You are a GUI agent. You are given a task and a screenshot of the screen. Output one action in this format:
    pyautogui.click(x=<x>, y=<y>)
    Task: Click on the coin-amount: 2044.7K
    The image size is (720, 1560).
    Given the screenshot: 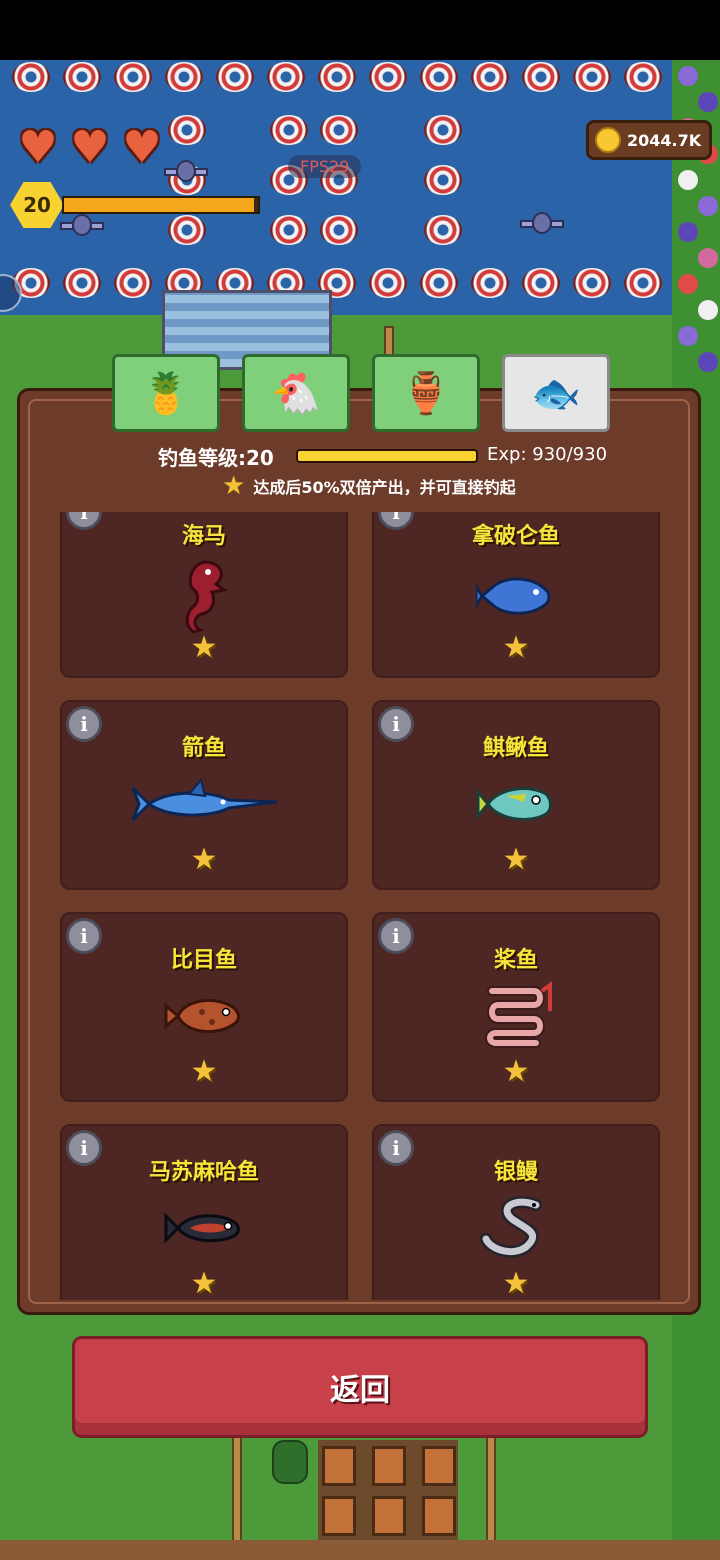 What is the action you would take?
    pyautogui.click(x=664, y=140)
    